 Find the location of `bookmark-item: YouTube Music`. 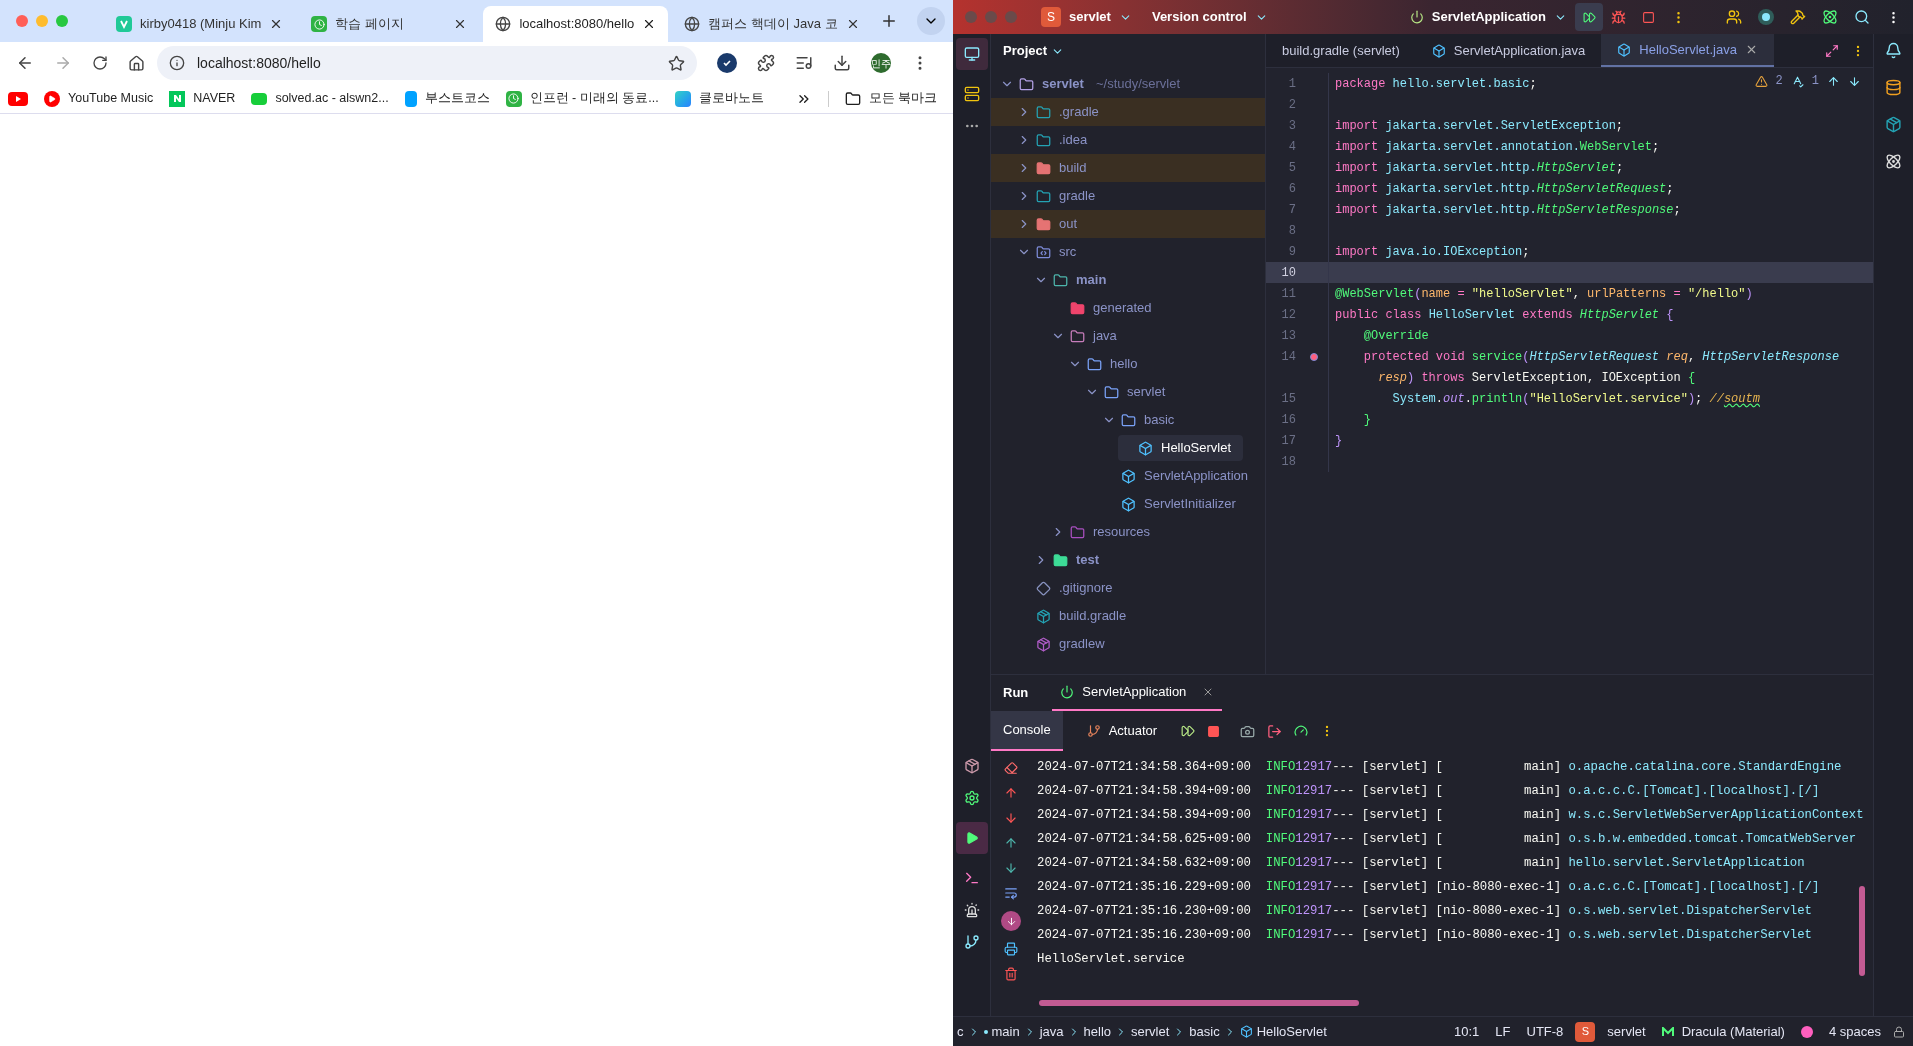

bookmark-item: YouTube Music is located at coordinates (99, 98).